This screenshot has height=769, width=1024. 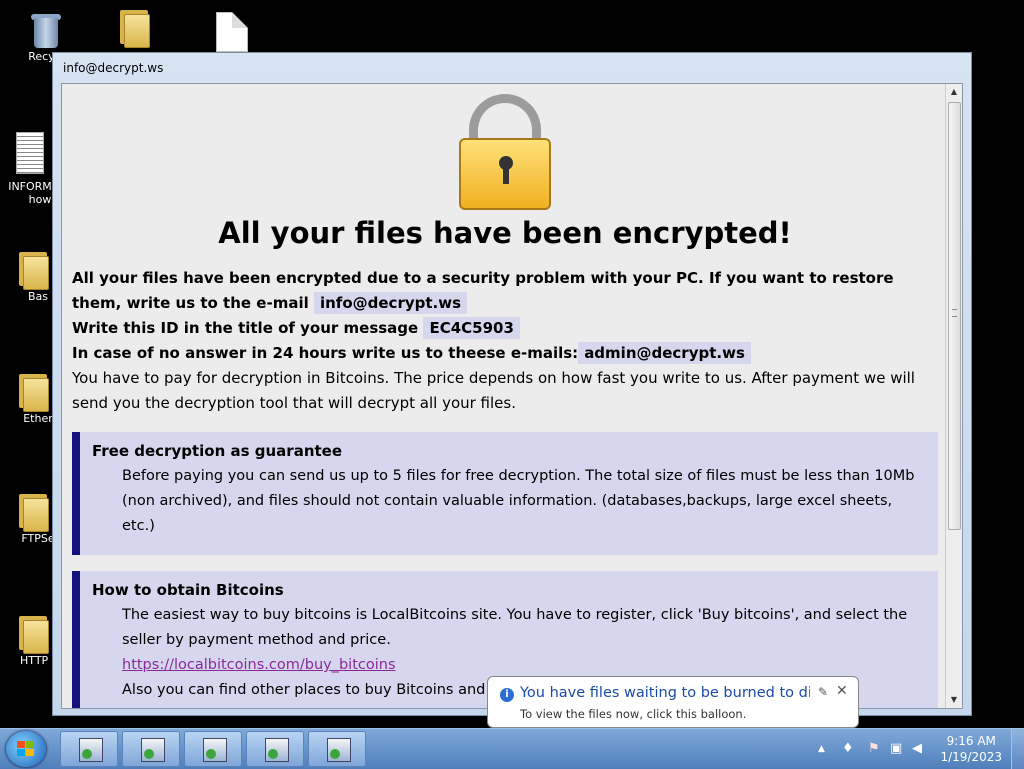 What do you see at coordinates (471, 328) in the screenshot?
I see `victim-id: EC4C5903` at bounding box center [471, 328].